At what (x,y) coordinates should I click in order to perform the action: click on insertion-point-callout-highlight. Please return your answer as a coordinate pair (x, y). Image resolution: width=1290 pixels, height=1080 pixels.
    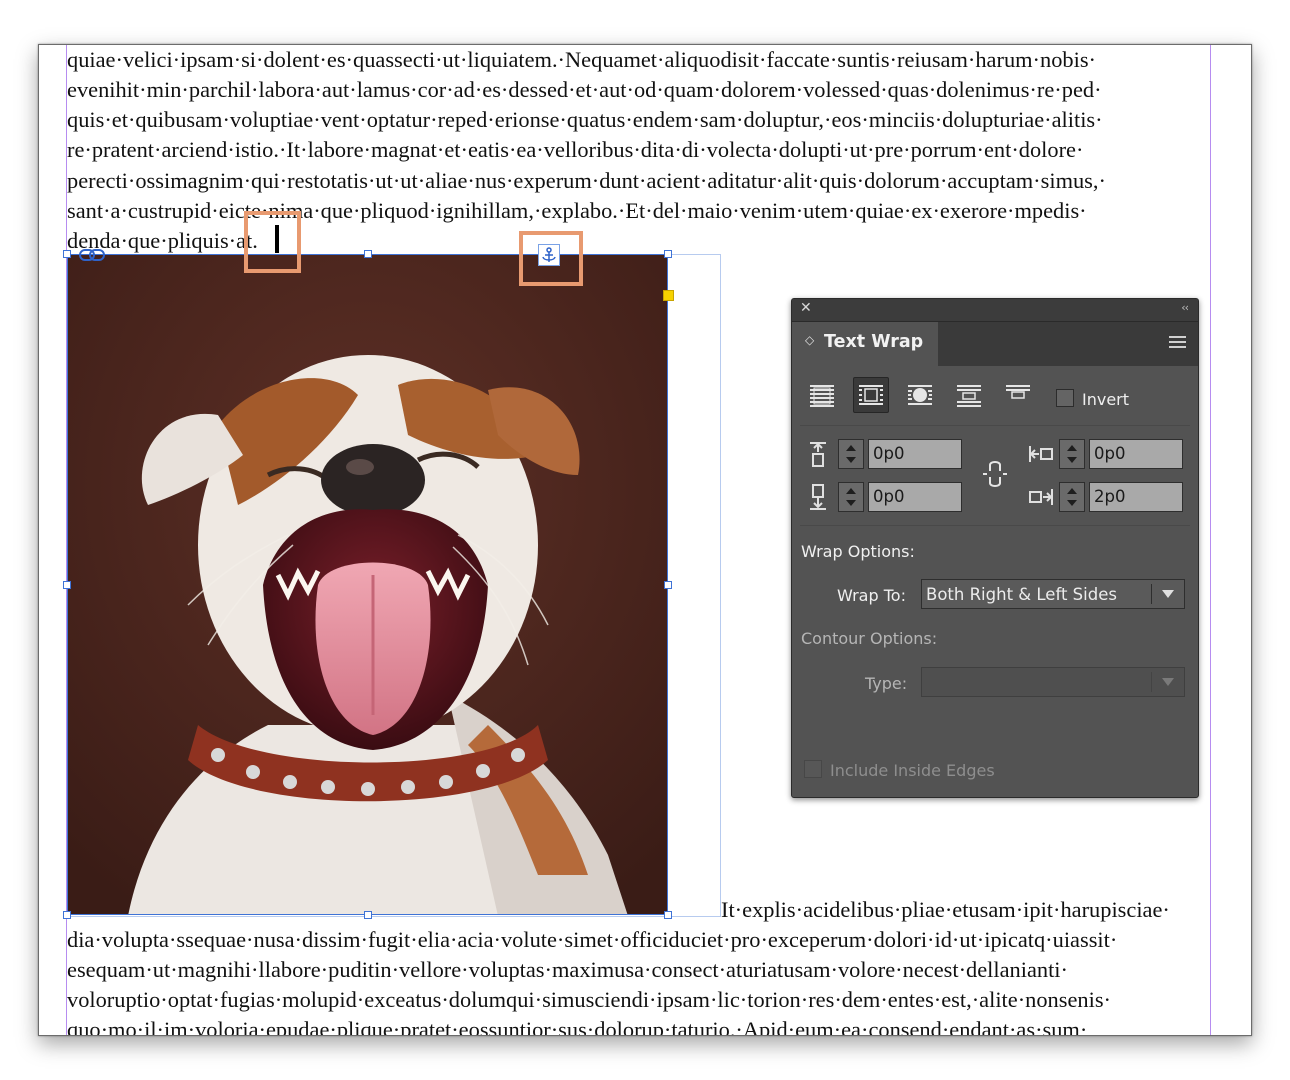
    Looking at the image, I should click on (272, 242).